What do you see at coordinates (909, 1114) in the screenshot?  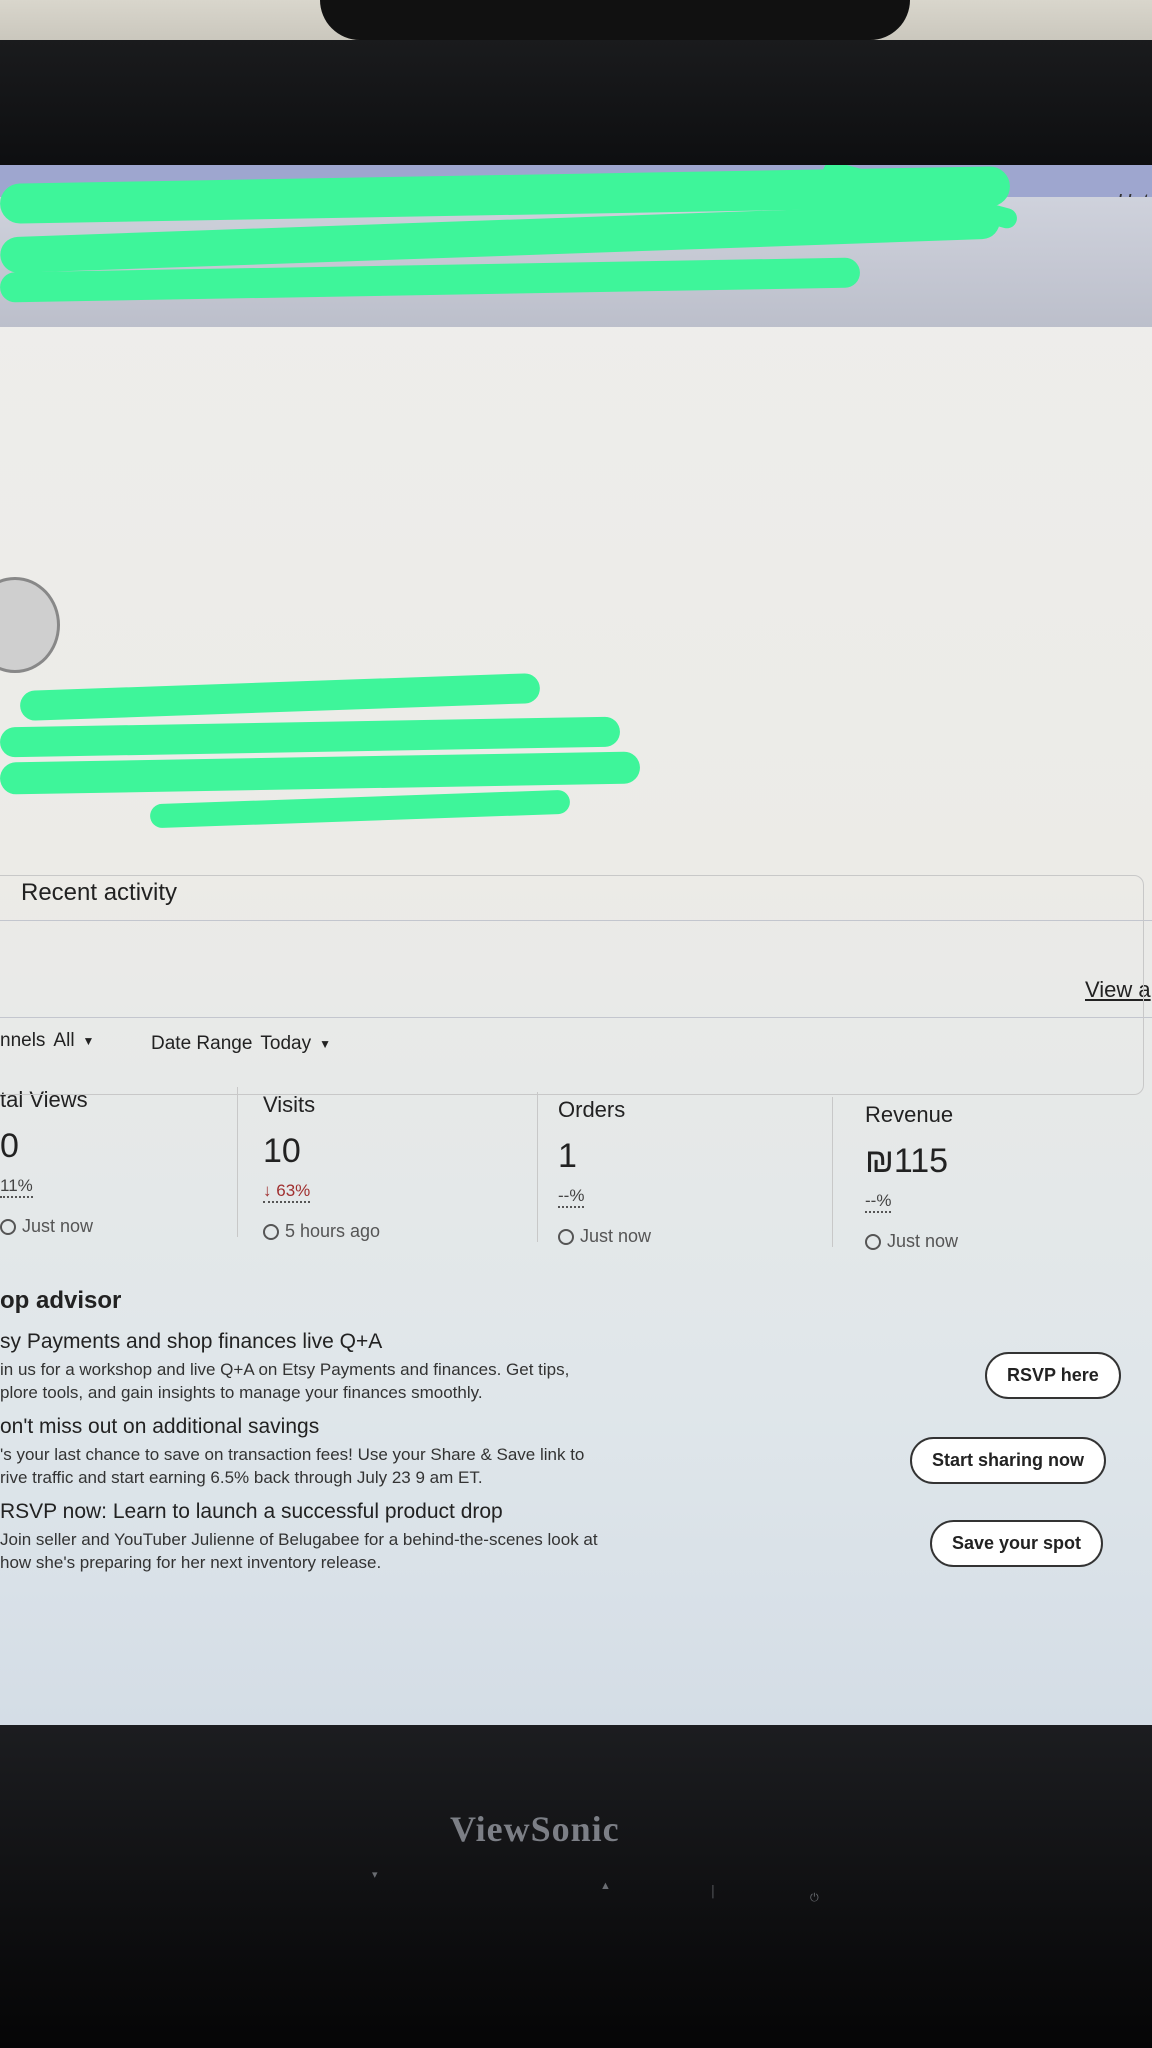 I see `stat-label: Revenue` at bounding box center [909, 1114].